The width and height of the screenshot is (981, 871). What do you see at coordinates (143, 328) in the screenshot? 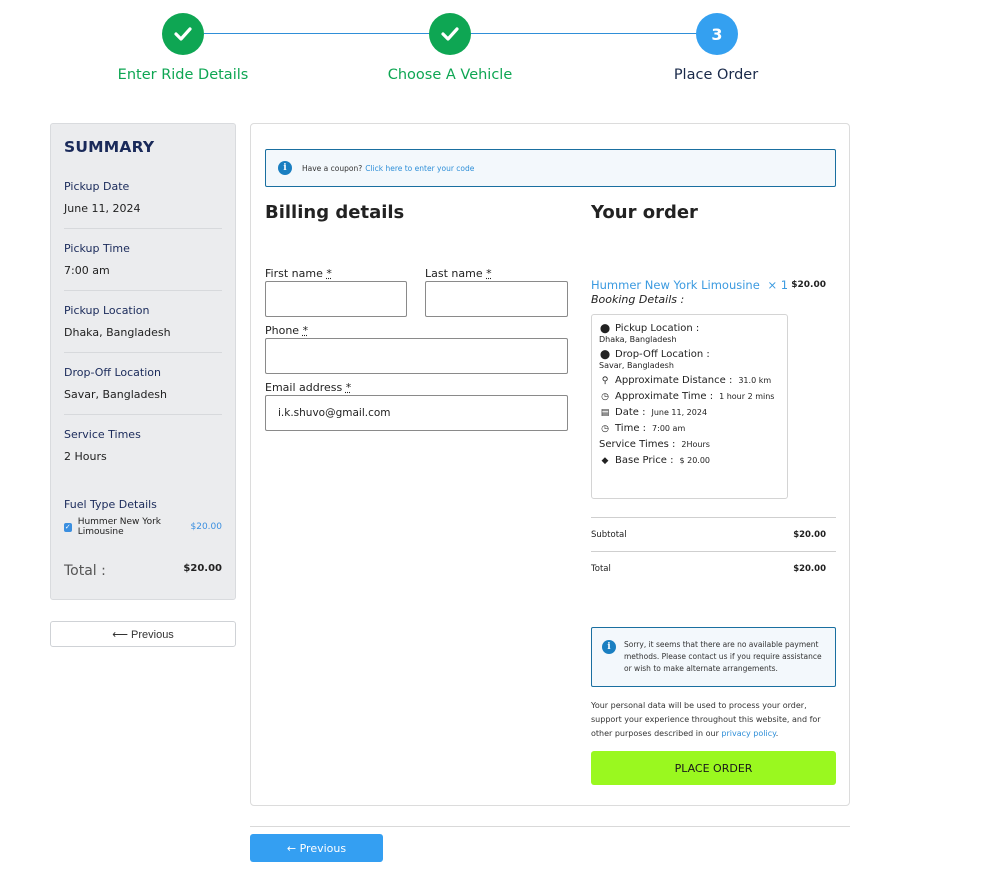
I see `summary-pickup-location: Pickup Location Dhaka, Bangladesh` at bounding box center [143, 328].